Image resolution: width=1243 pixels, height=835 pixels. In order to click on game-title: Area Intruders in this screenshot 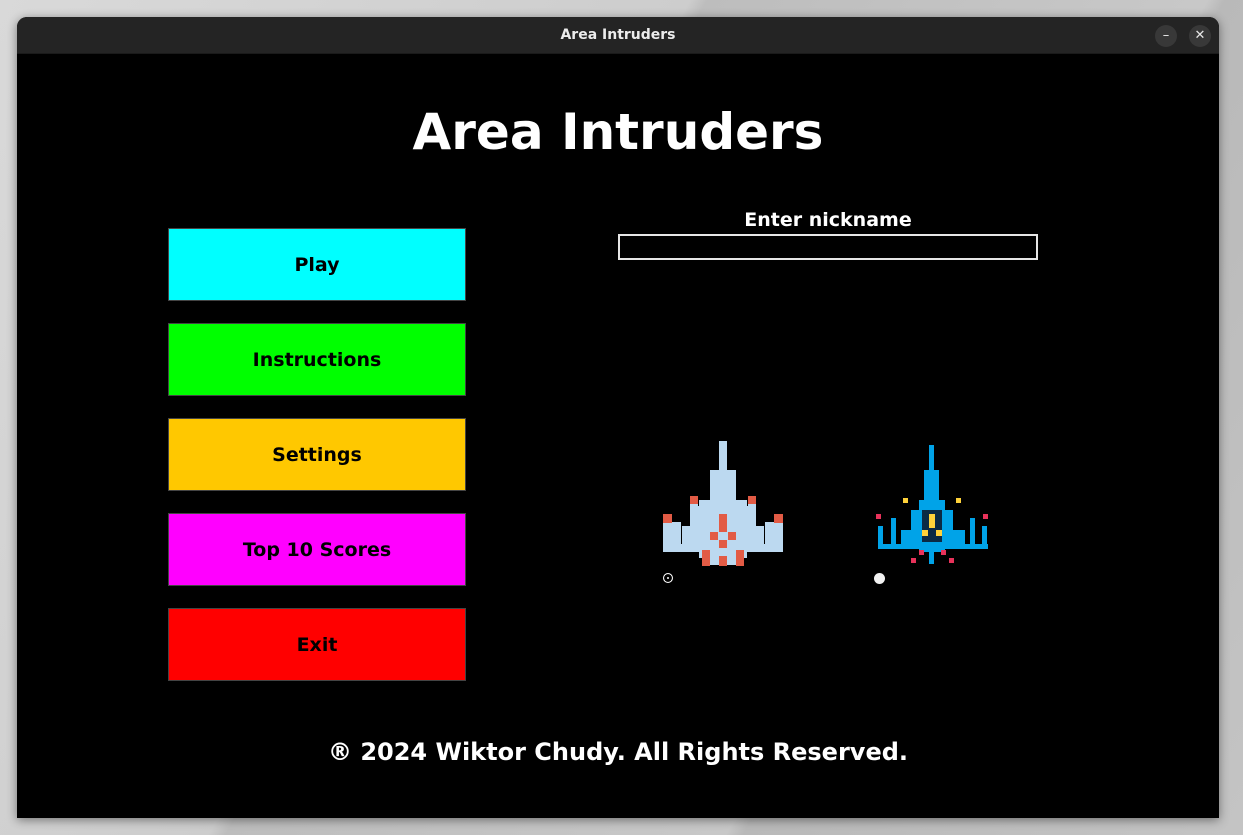, I will do `click(618, 132)`.